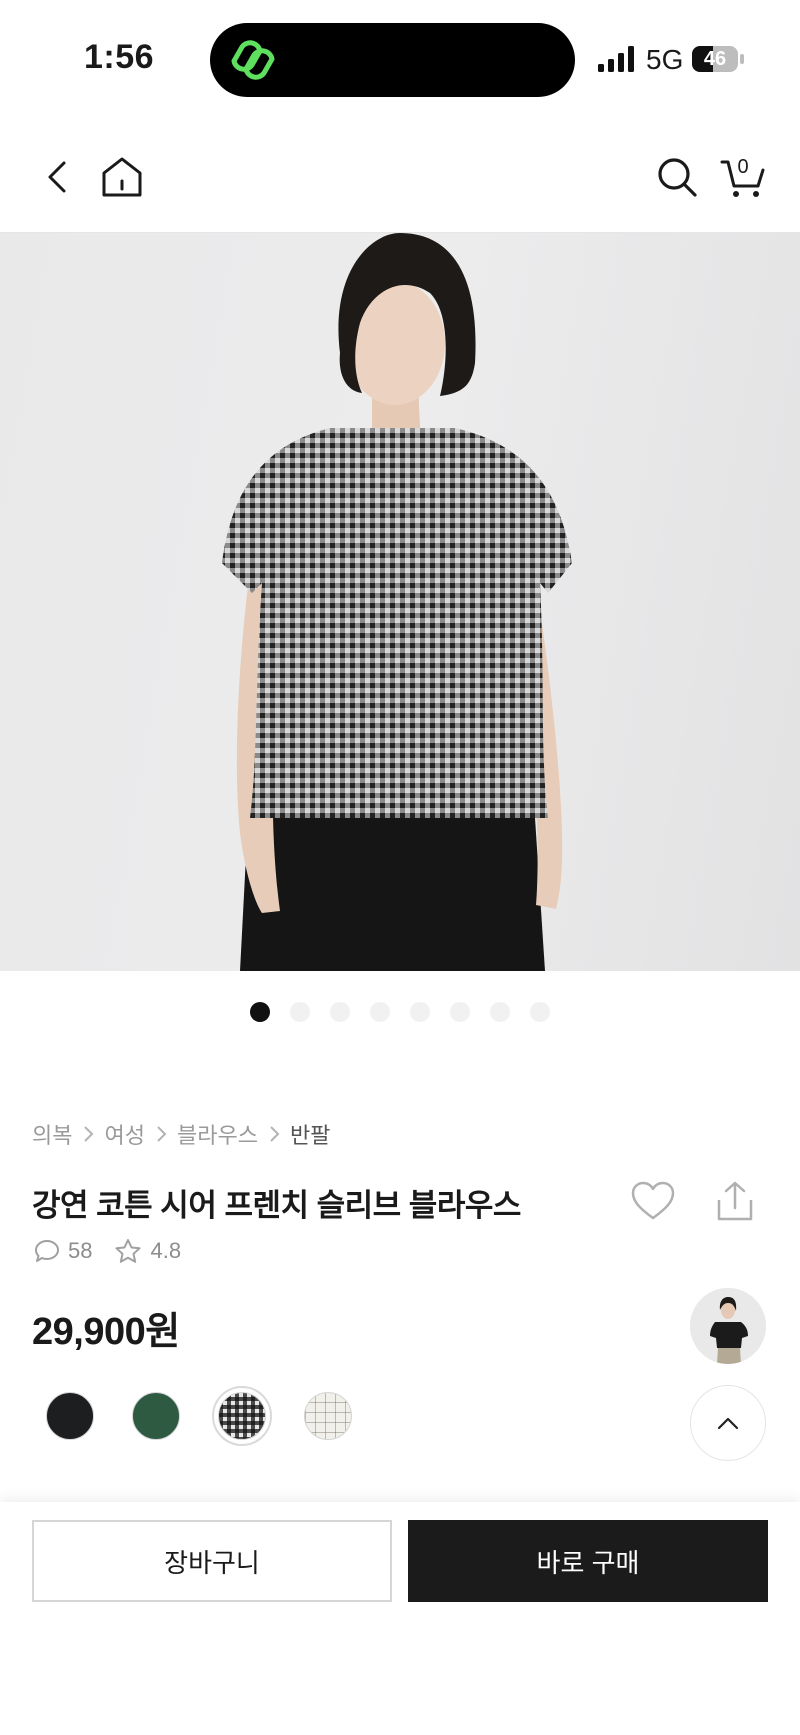  I want to click on battery-icon: 46, so click(718, 59).